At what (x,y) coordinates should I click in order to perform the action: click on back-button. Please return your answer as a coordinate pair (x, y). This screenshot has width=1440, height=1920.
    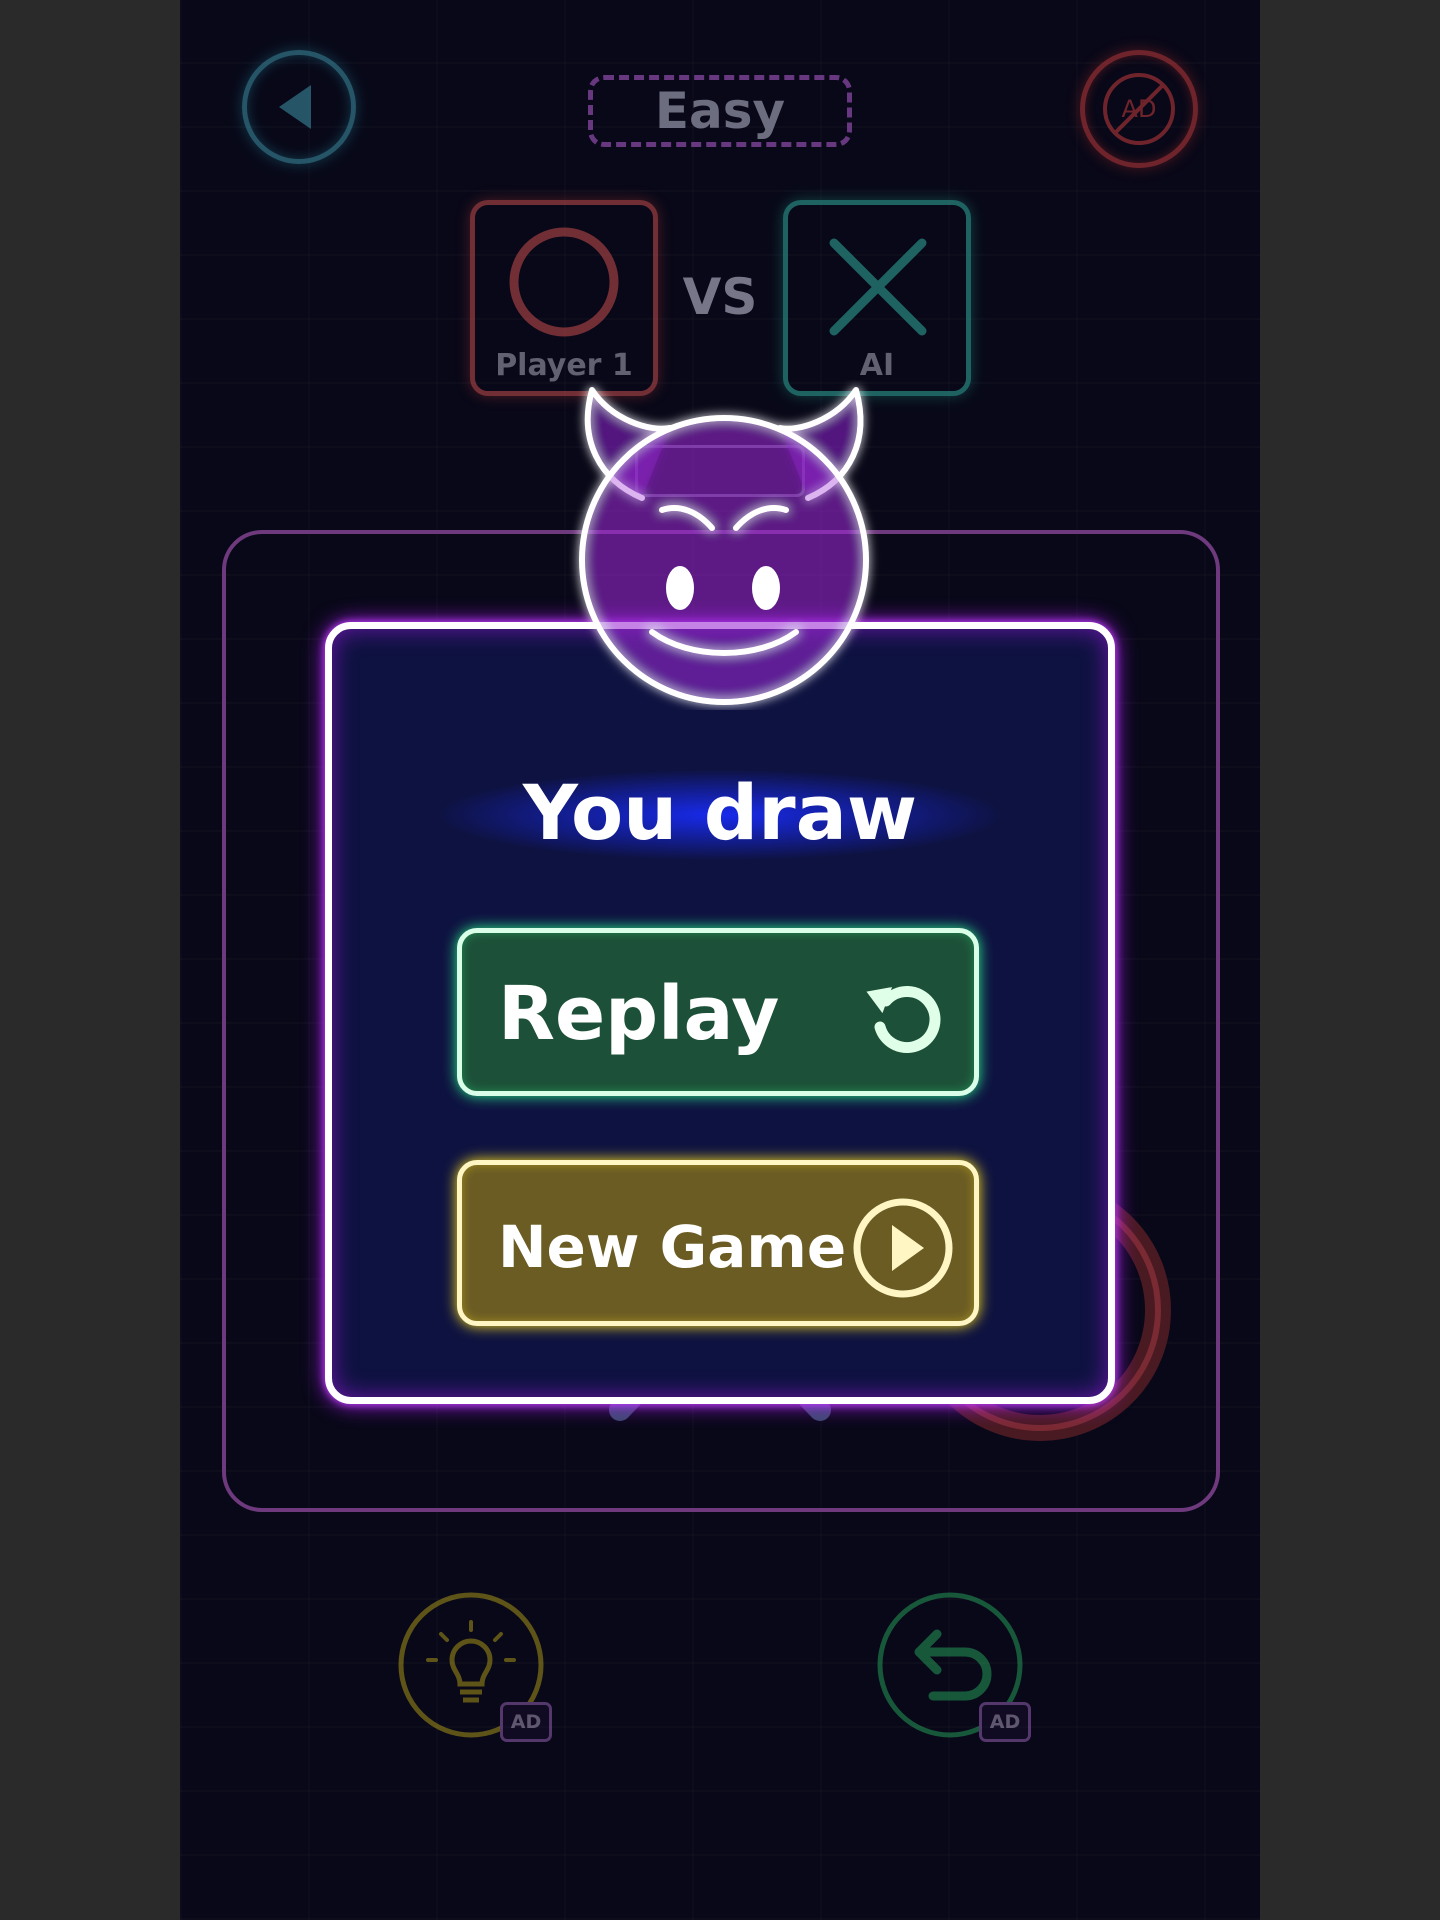
    Looking at the image, I should click on (299, 107).